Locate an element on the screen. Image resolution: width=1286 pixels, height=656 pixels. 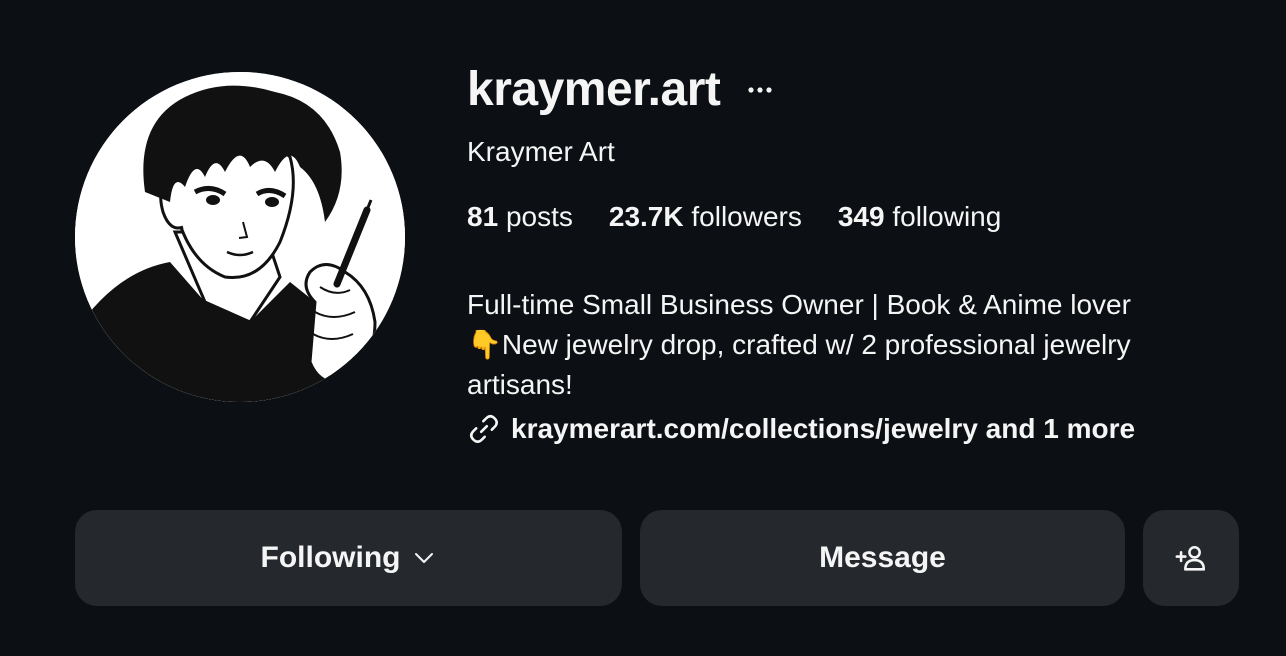
stat-following-count: 349 is located at coordinates (861, 216).